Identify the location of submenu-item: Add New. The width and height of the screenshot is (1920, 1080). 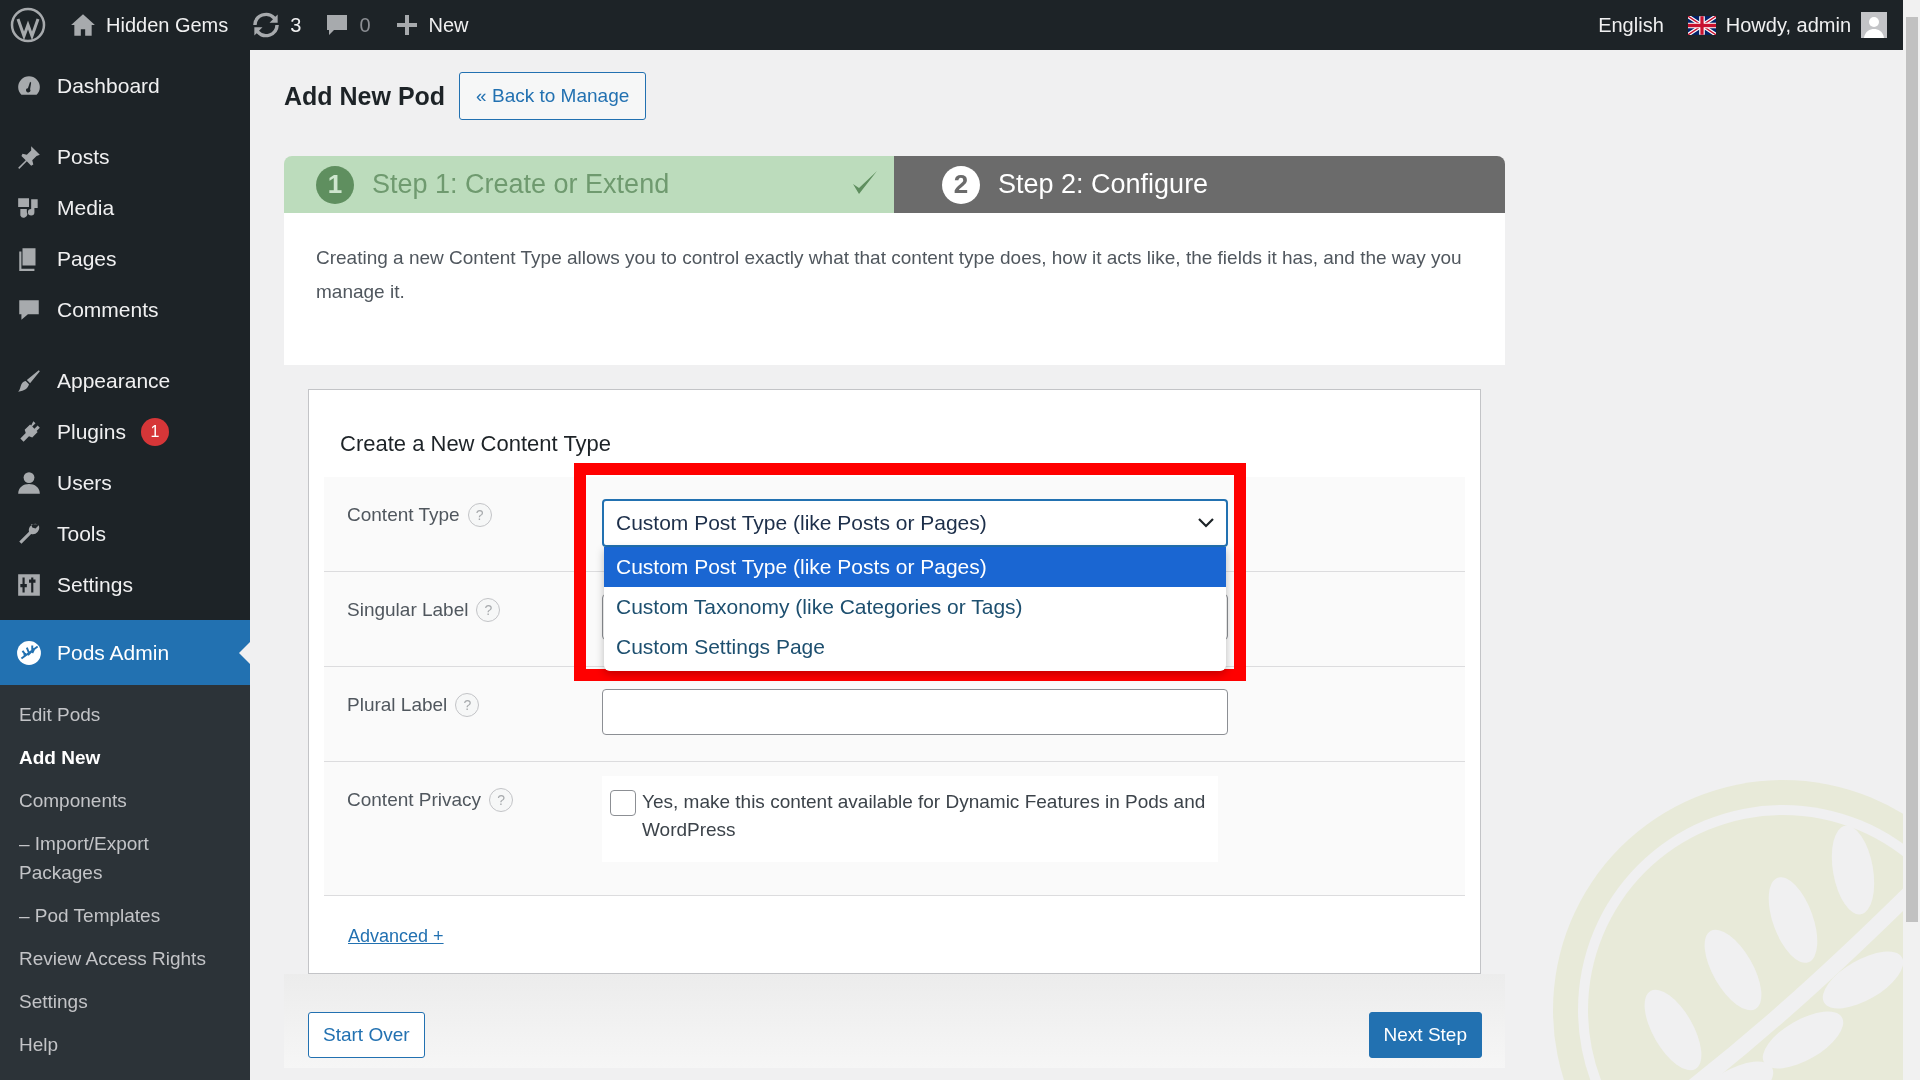
(125, 757).